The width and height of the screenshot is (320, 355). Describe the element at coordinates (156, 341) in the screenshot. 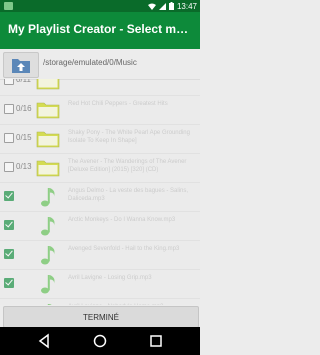

I see `recents-icon` at that location.